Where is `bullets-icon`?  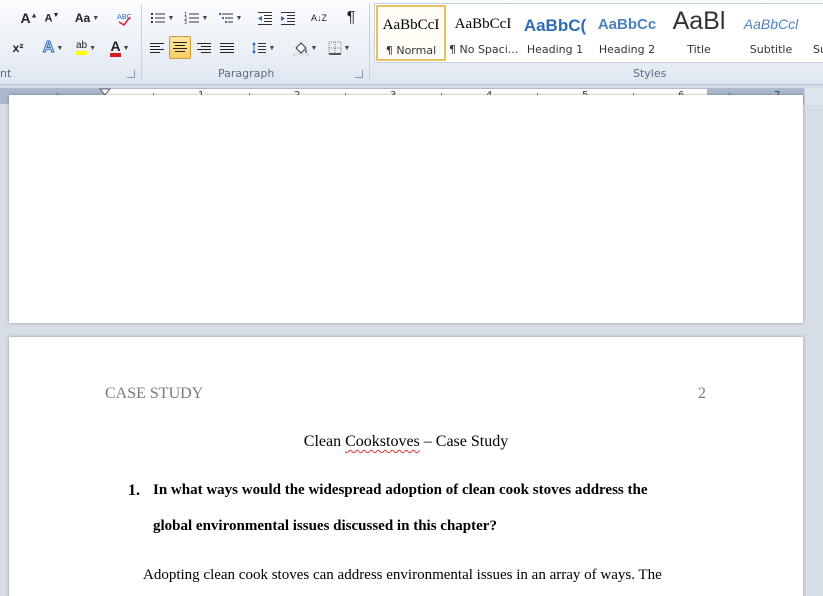
bullets-icon is located at coordinates (157, 18).